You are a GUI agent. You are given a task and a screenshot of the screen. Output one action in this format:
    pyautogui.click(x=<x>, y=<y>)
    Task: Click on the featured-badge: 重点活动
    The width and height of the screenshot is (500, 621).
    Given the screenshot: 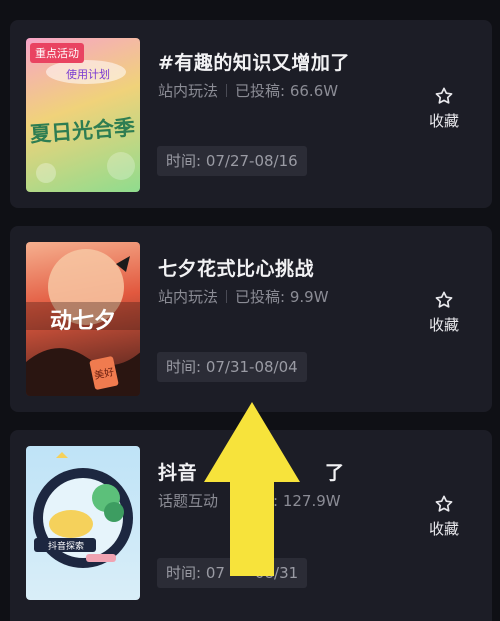 What is the action you would take?
    pyautogui.click(x=57, y=53)
    